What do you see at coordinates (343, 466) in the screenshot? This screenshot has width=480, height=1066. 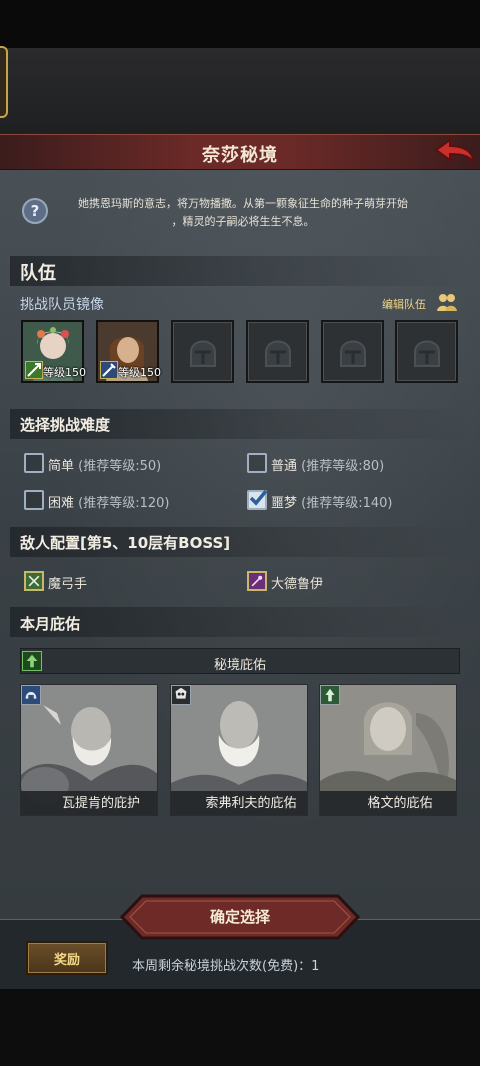 I see `difficulty-normal-rec: (推荐等级:80)` at bounding box center [343, 466].